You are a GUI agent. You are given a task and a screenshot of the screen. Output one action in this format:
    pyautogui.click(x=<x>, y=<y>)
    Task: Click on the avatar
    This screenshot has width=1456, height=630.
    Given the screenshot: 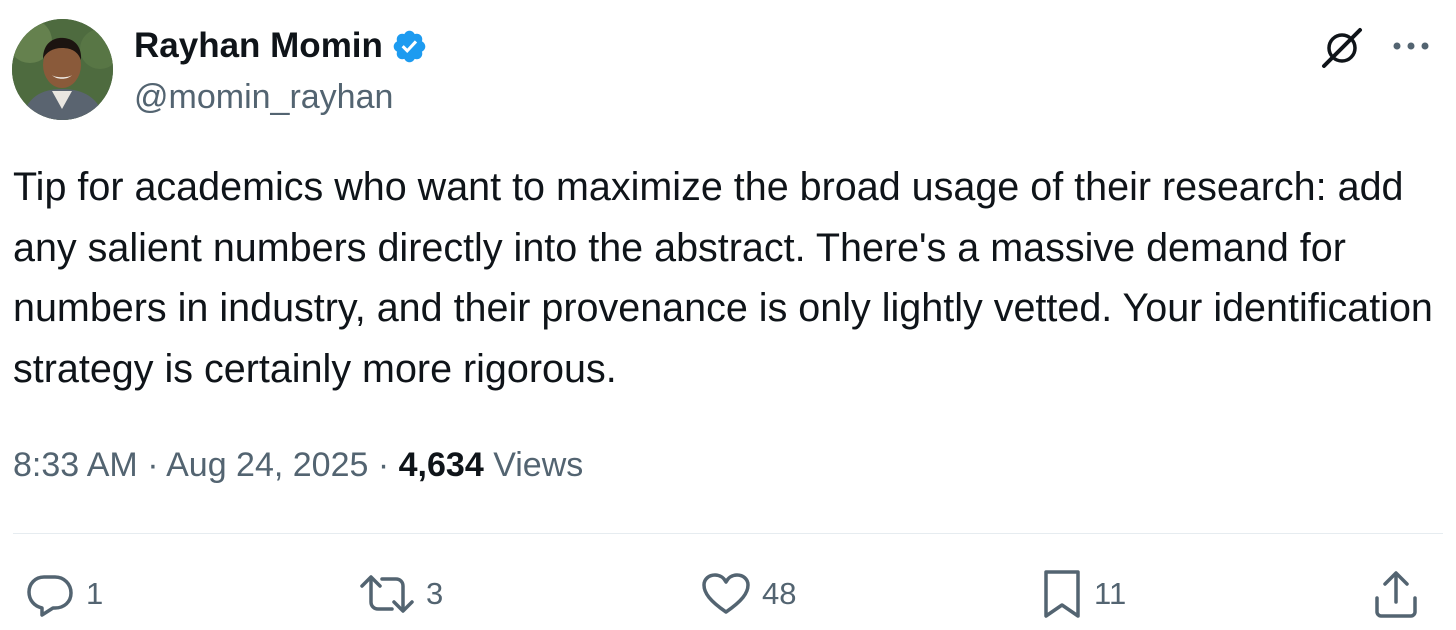 What is the action you would take?
    pyautogui.click(x=62, y=69)
    